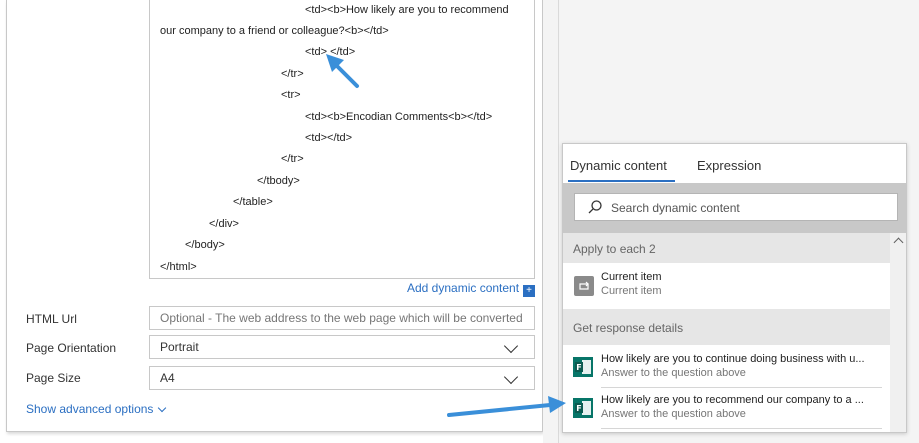  What do you see at coordinates (529, 291) in the screenshot?
I see `plus-icon: +` at bounding box center [529, 291].